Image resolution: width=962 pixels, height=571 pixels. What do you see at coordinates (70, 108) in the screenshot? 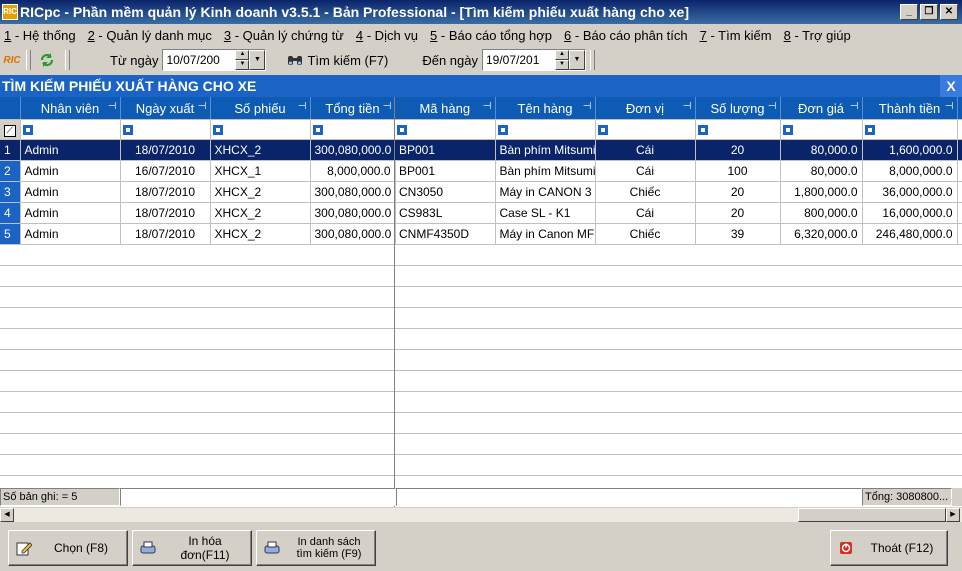
I see `col-header-nhan-vien: Nhân viên ⊣` at bounding box center [70, 108].